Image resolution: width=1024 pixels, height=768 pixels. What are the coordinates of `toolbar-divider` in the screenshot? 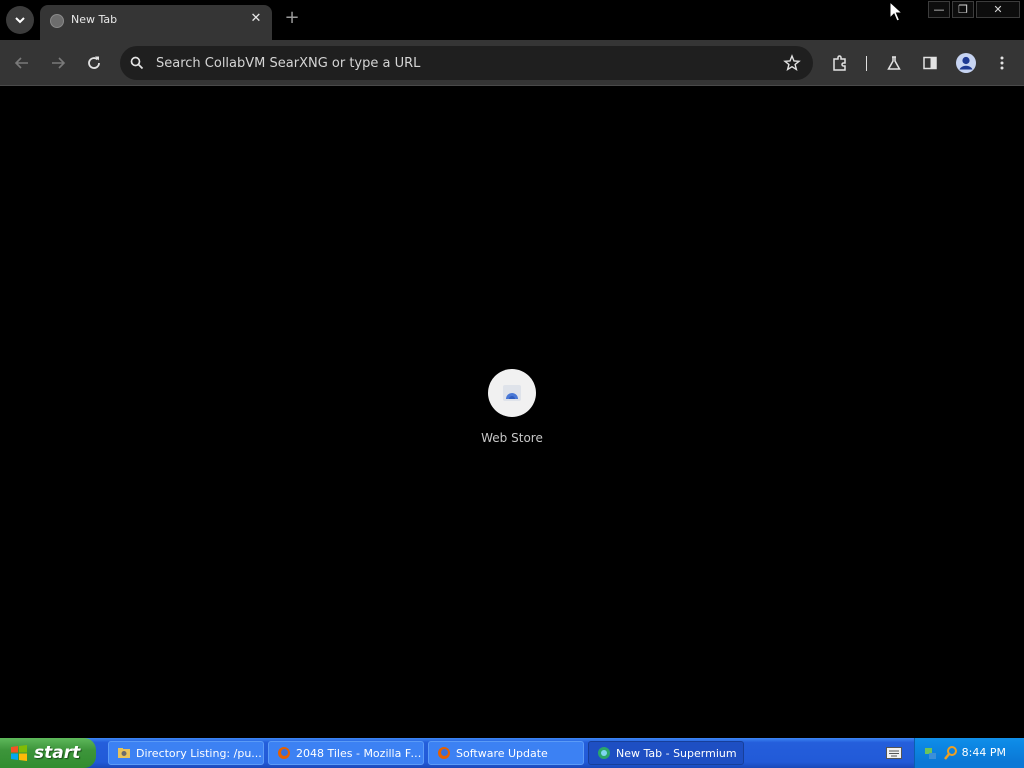 It's located at (866, 63).